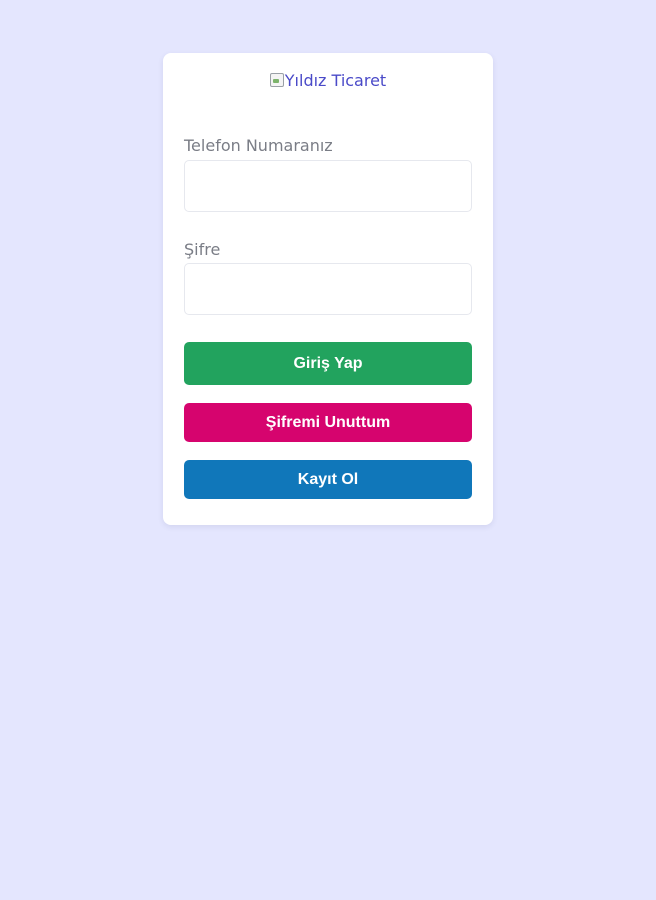 The width and height of the screenshot is (656, 900). What do you see at coordinates (328, 479) in the screenshot?
I see `register-button: Kayıt Ol` at bounding box center [328, 479].